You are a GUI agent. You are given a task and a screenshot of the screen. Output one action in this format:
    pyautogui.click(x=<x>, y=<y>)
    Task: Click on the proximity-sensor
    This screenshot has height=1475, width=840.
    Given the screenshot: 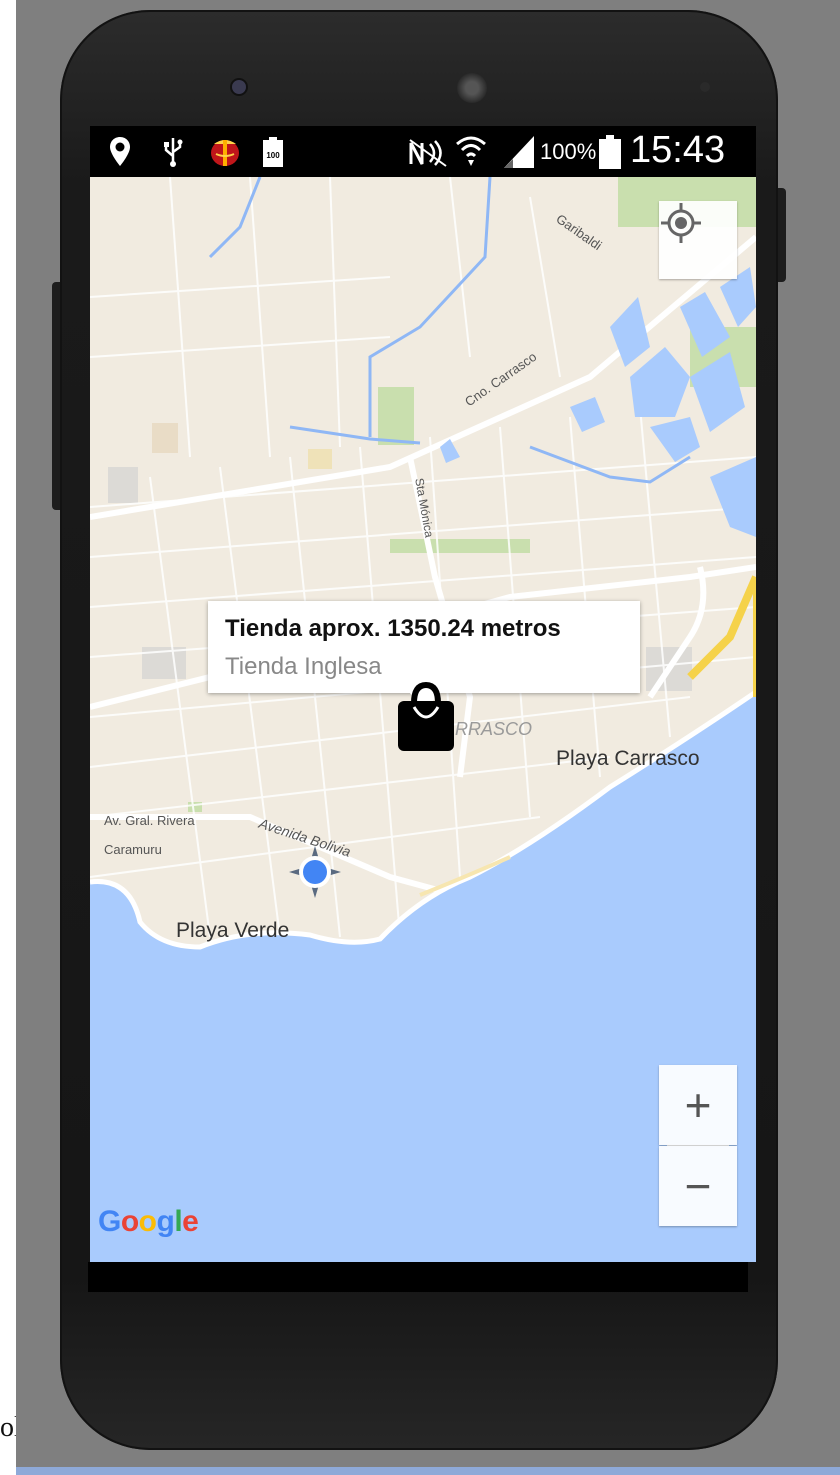 What is the action you would take?
    pyautogui.click(x=705, y=87)
    